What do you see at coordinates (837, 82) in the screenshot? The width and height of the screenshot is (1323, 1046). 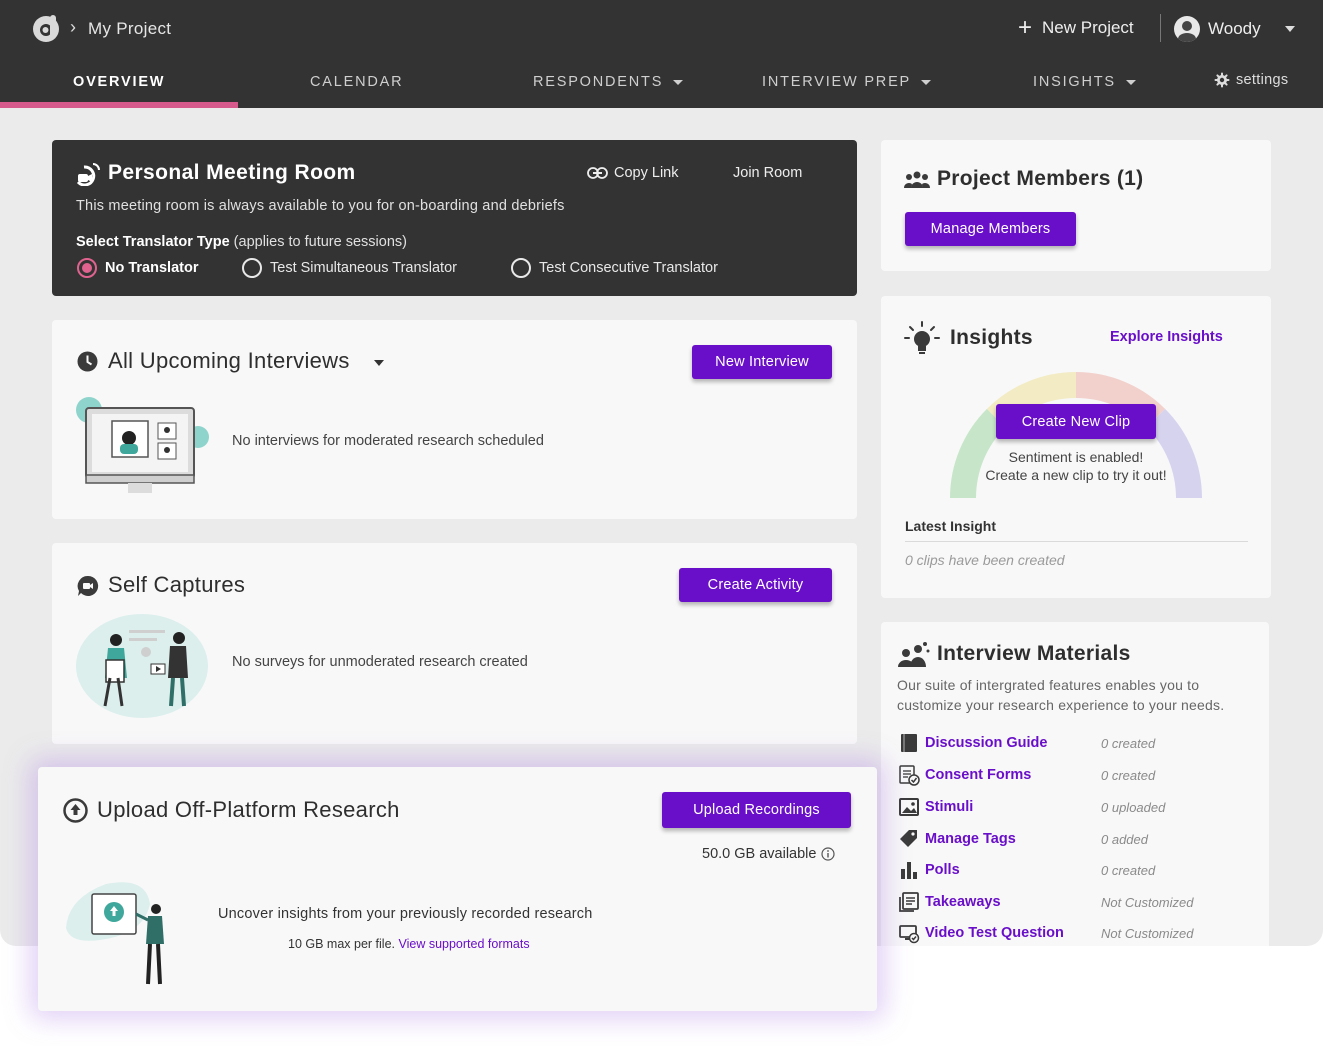 I see `tab-label: INTERVIEW PREP` at bounding box center [837, 82].